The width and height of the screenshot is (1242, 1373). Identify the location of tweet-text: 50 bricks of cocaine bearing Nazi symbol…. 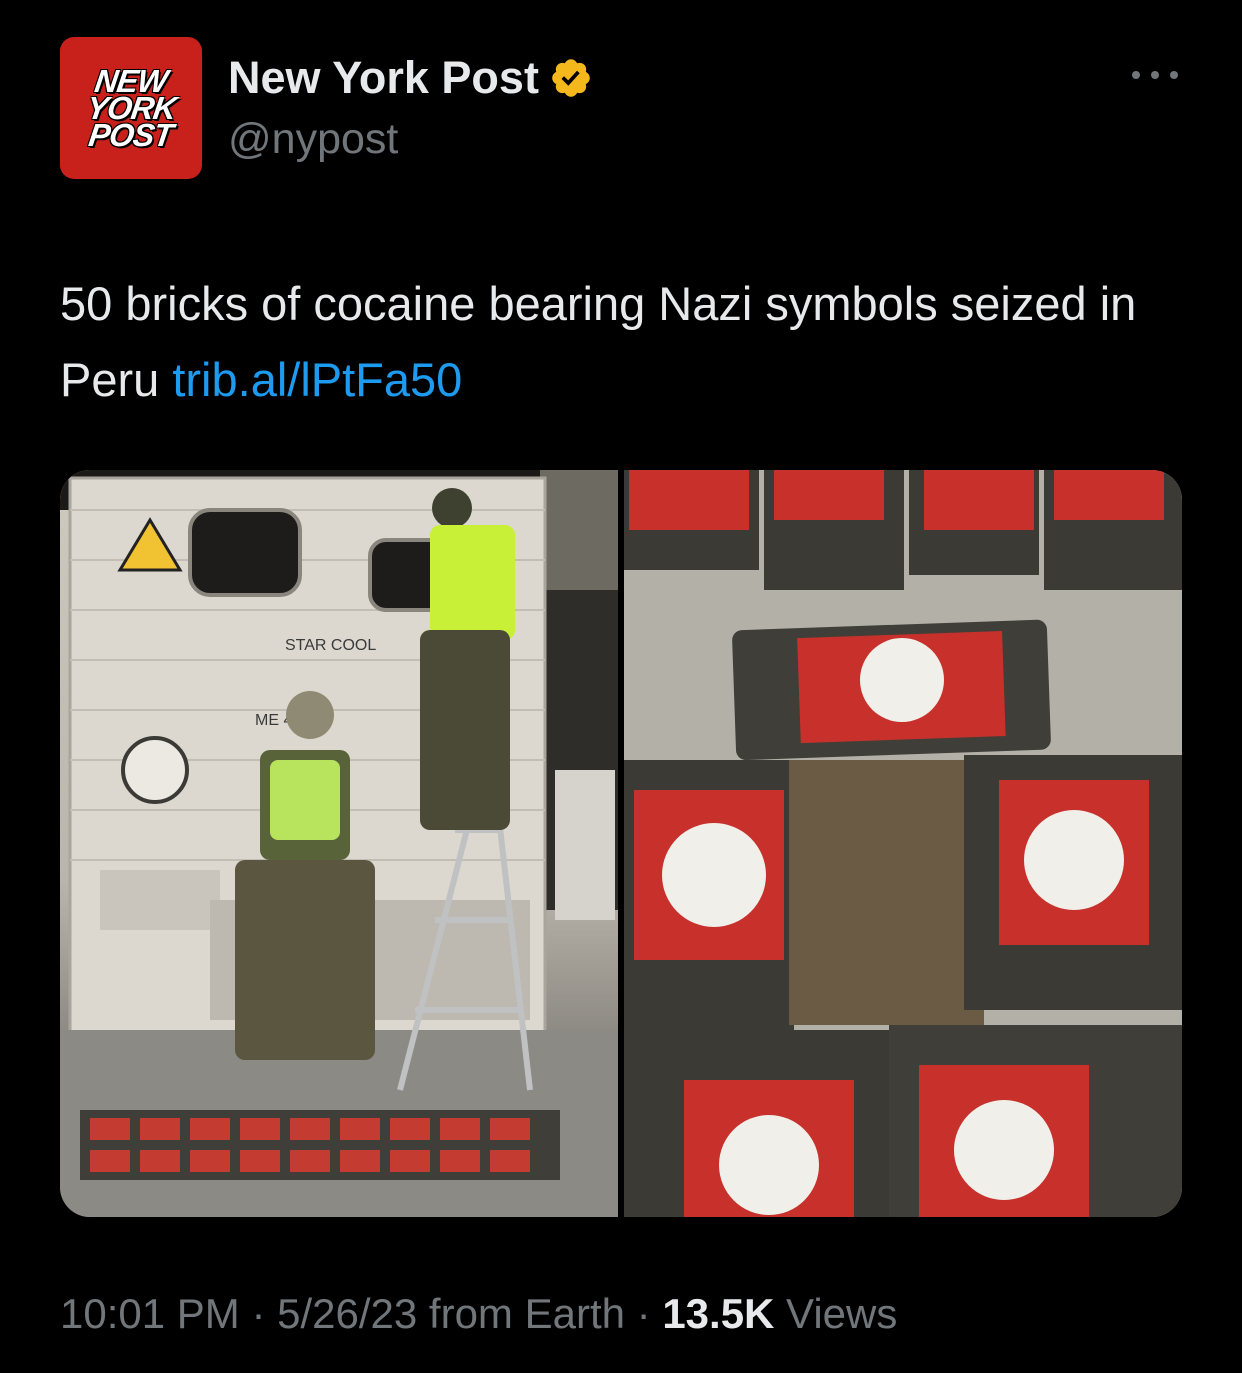
(620, 342).